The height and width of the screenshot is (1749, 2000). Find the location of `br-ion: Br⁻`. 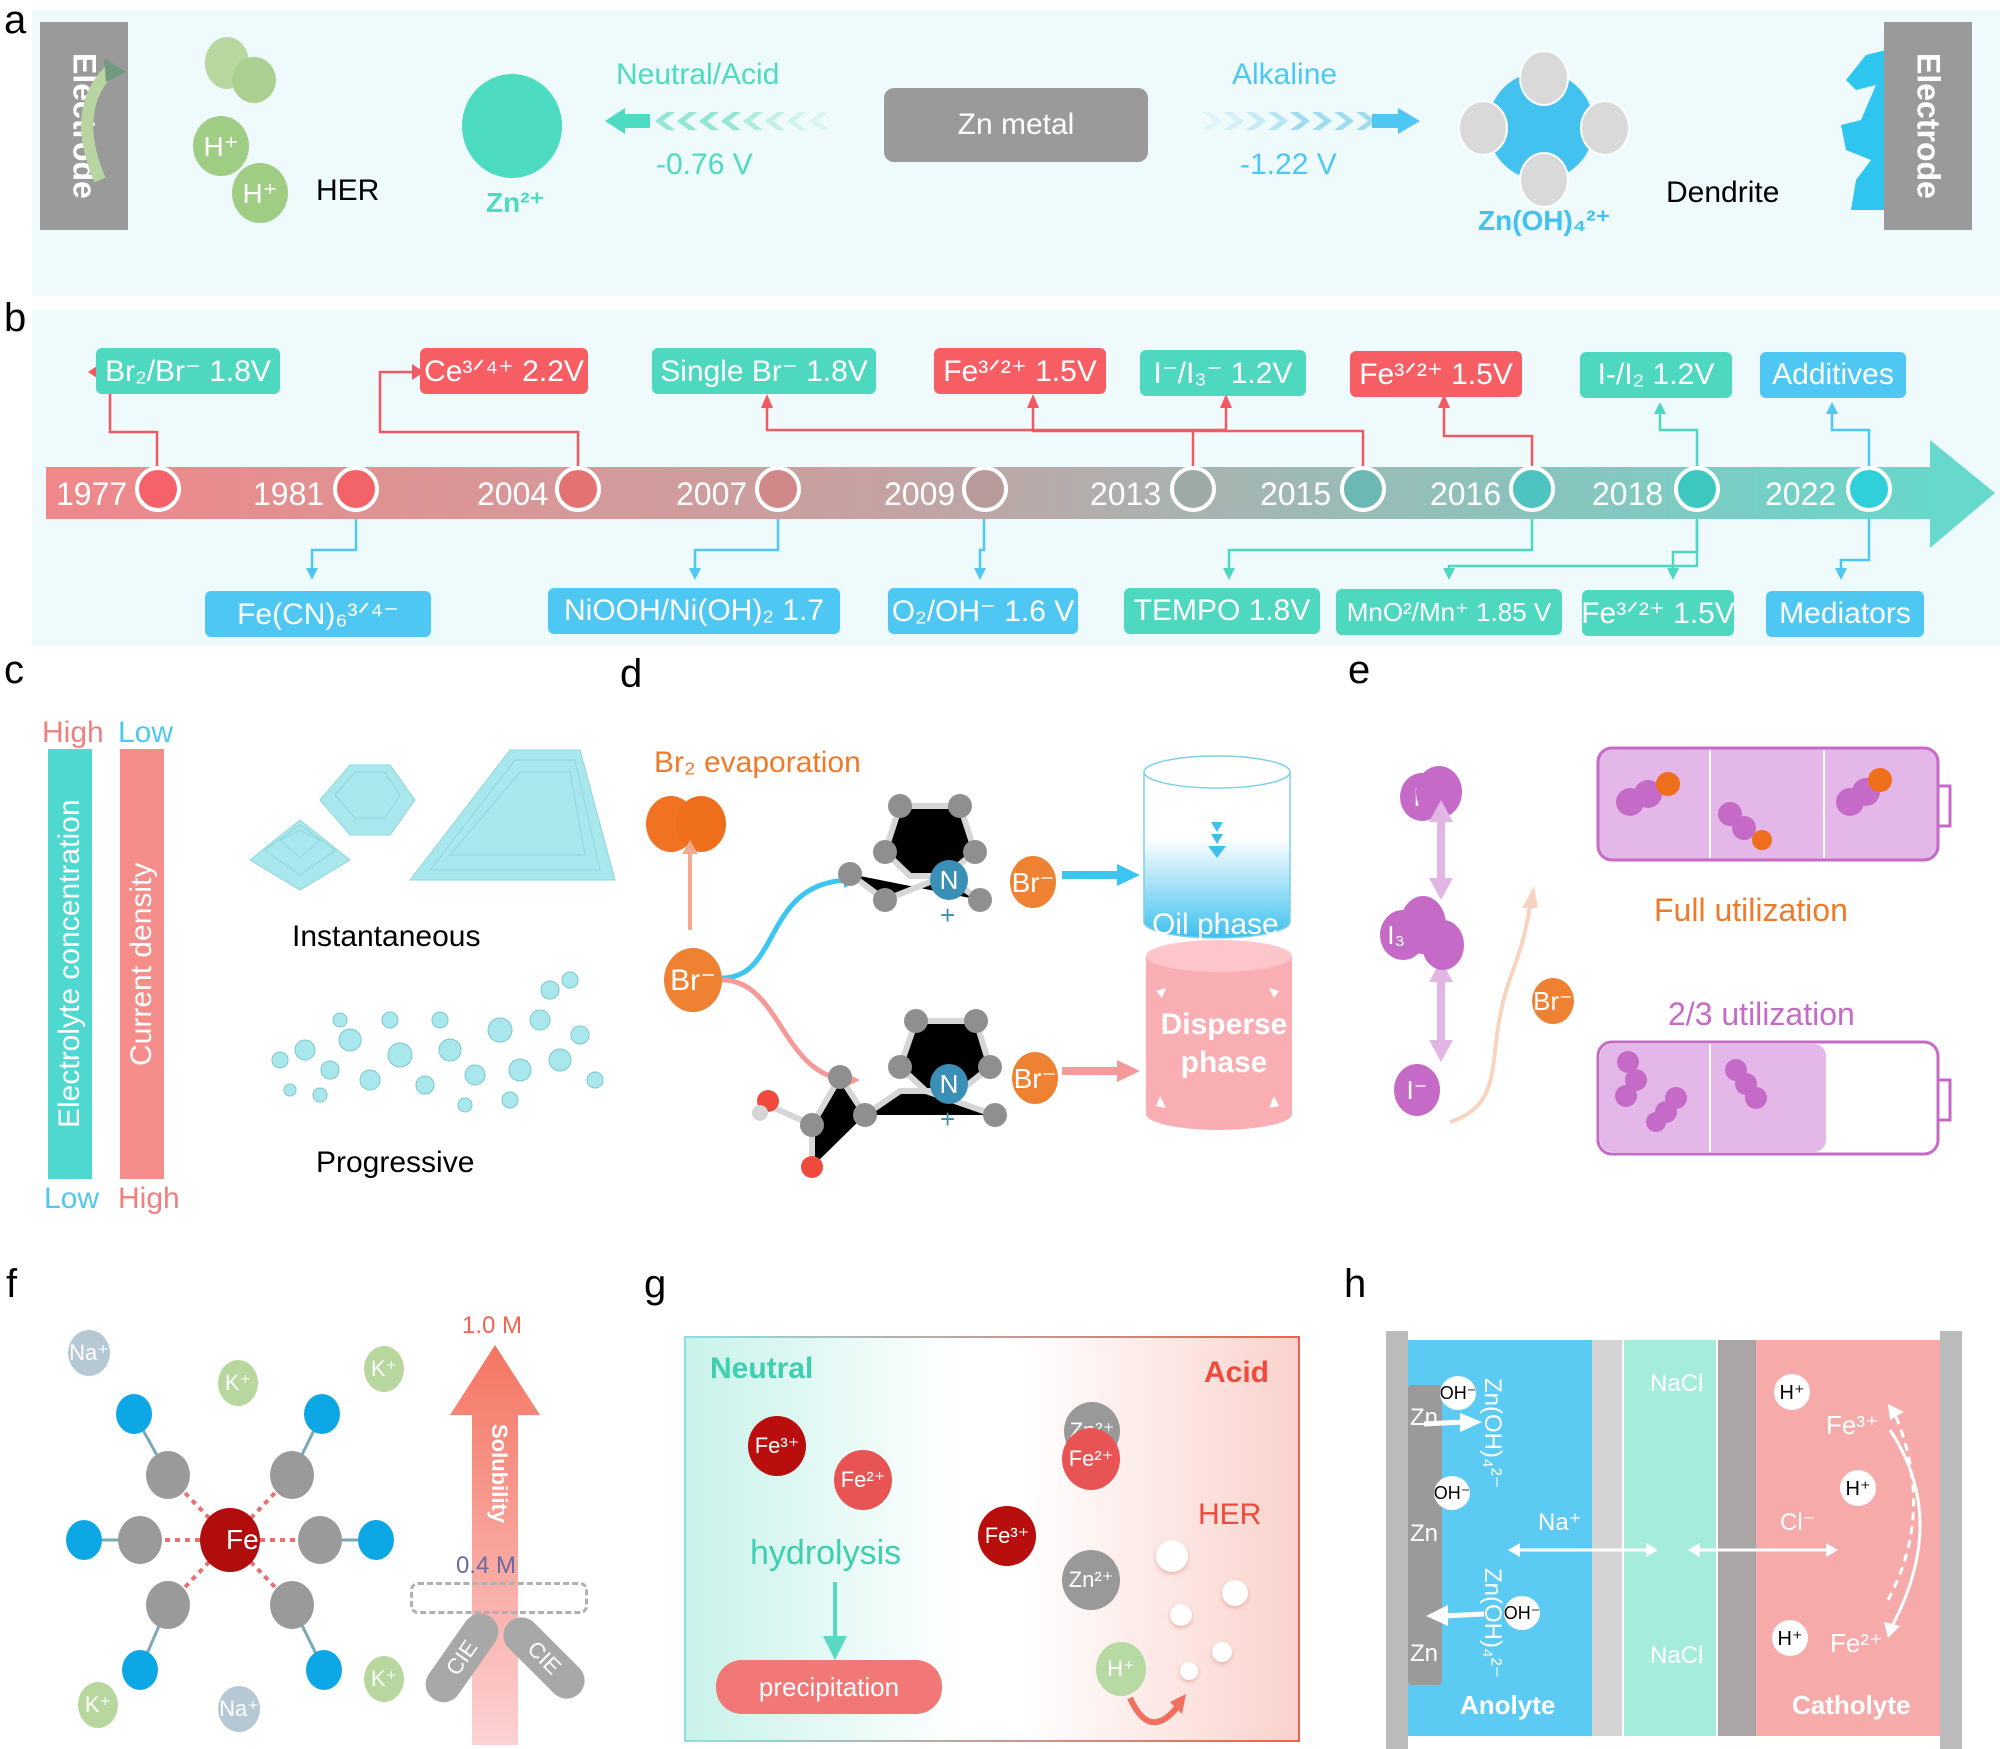

br-ion: Br⁻ is located at coordinates (693, 980).